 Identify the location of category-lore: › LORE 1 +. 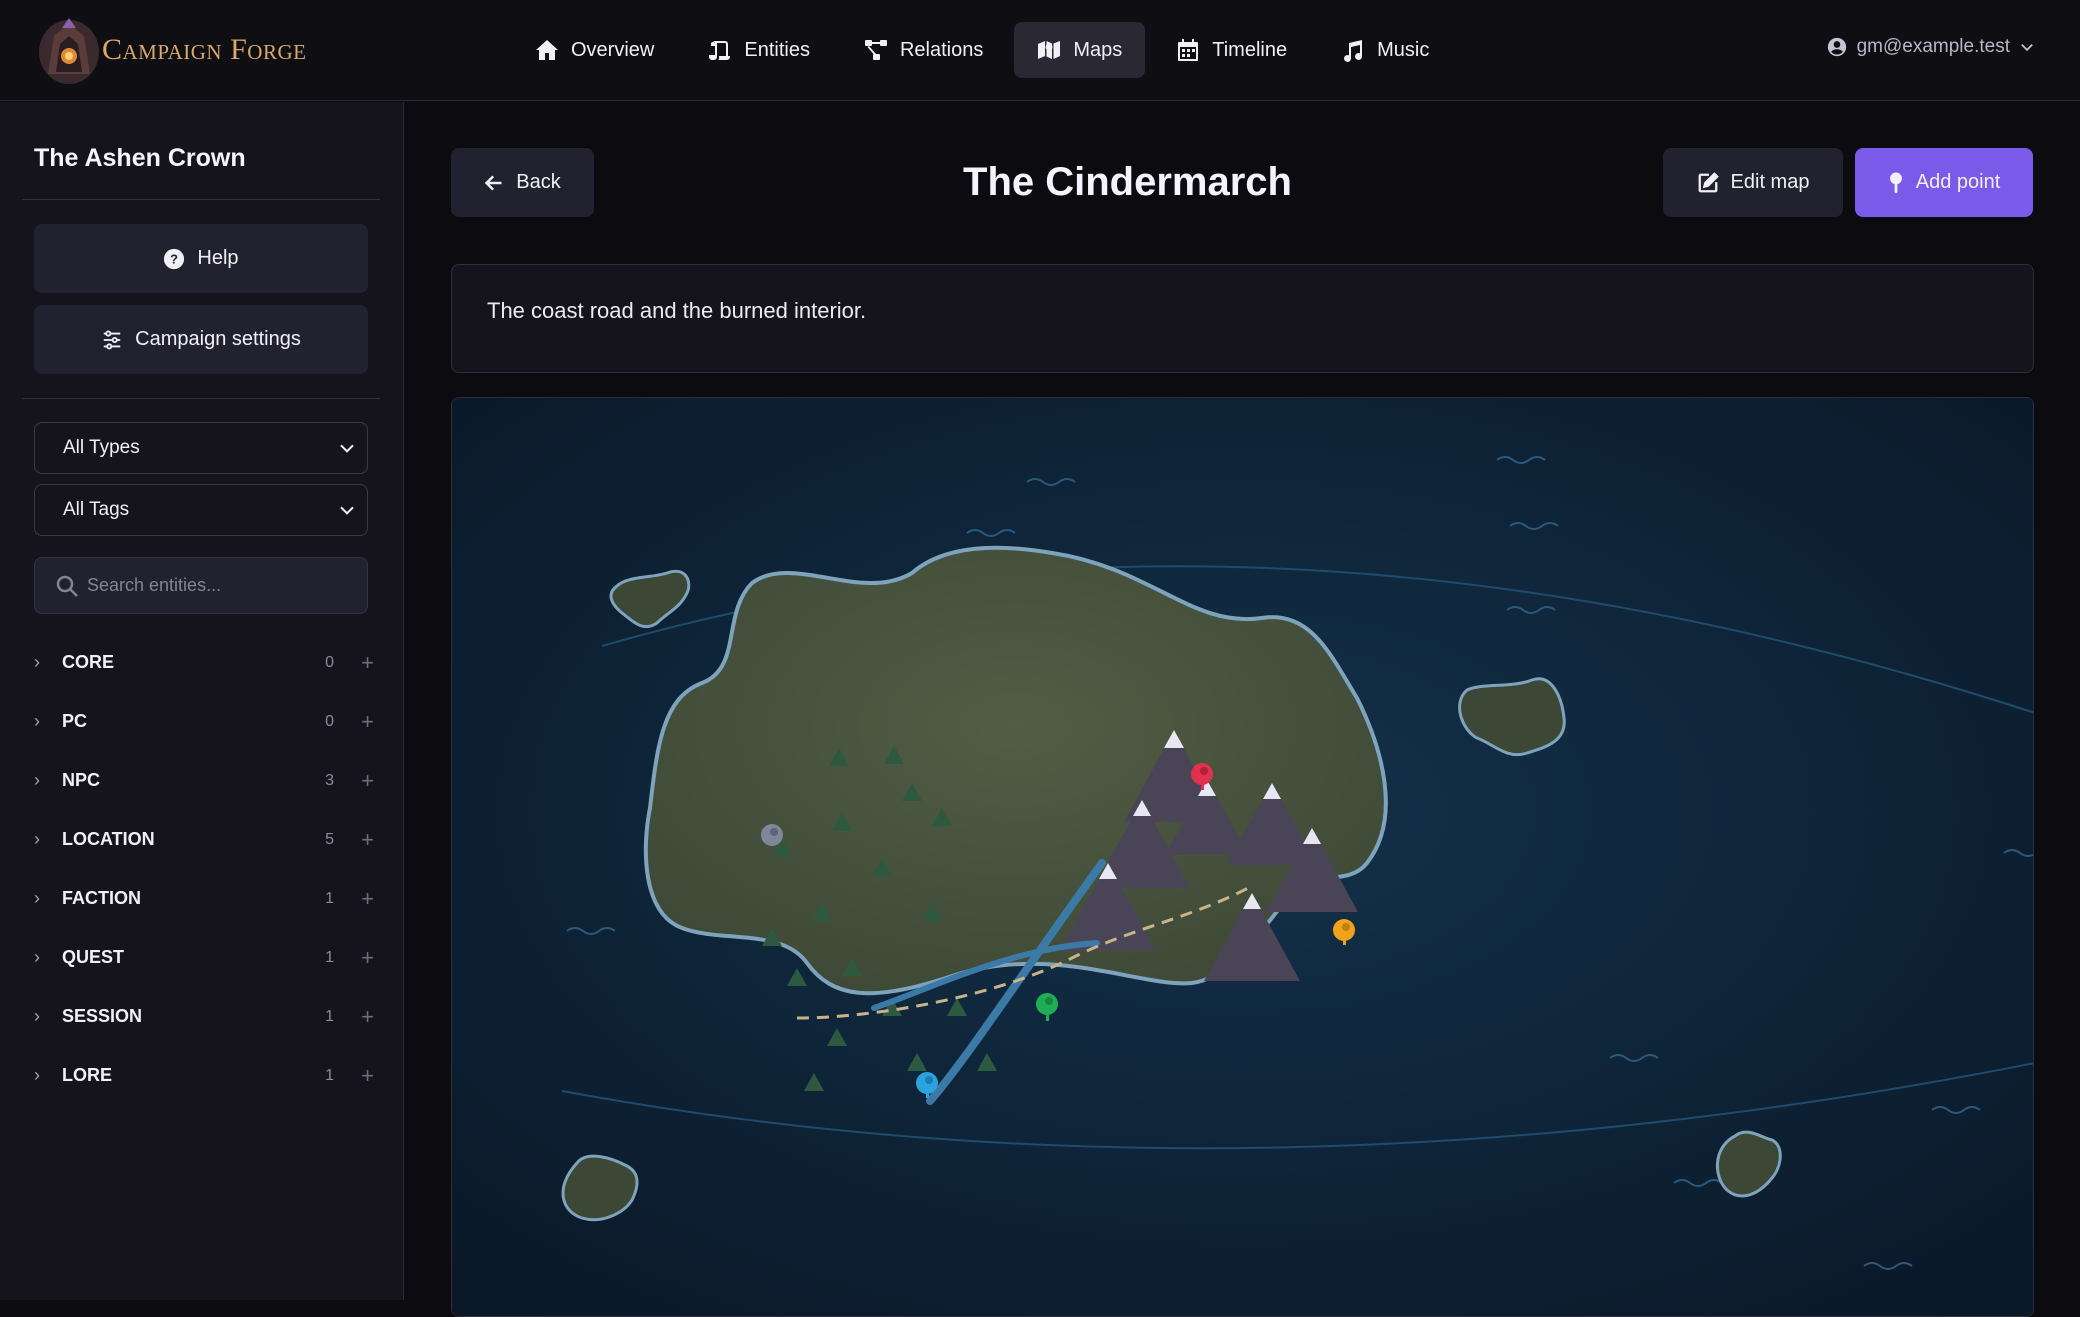
(204, 1075).